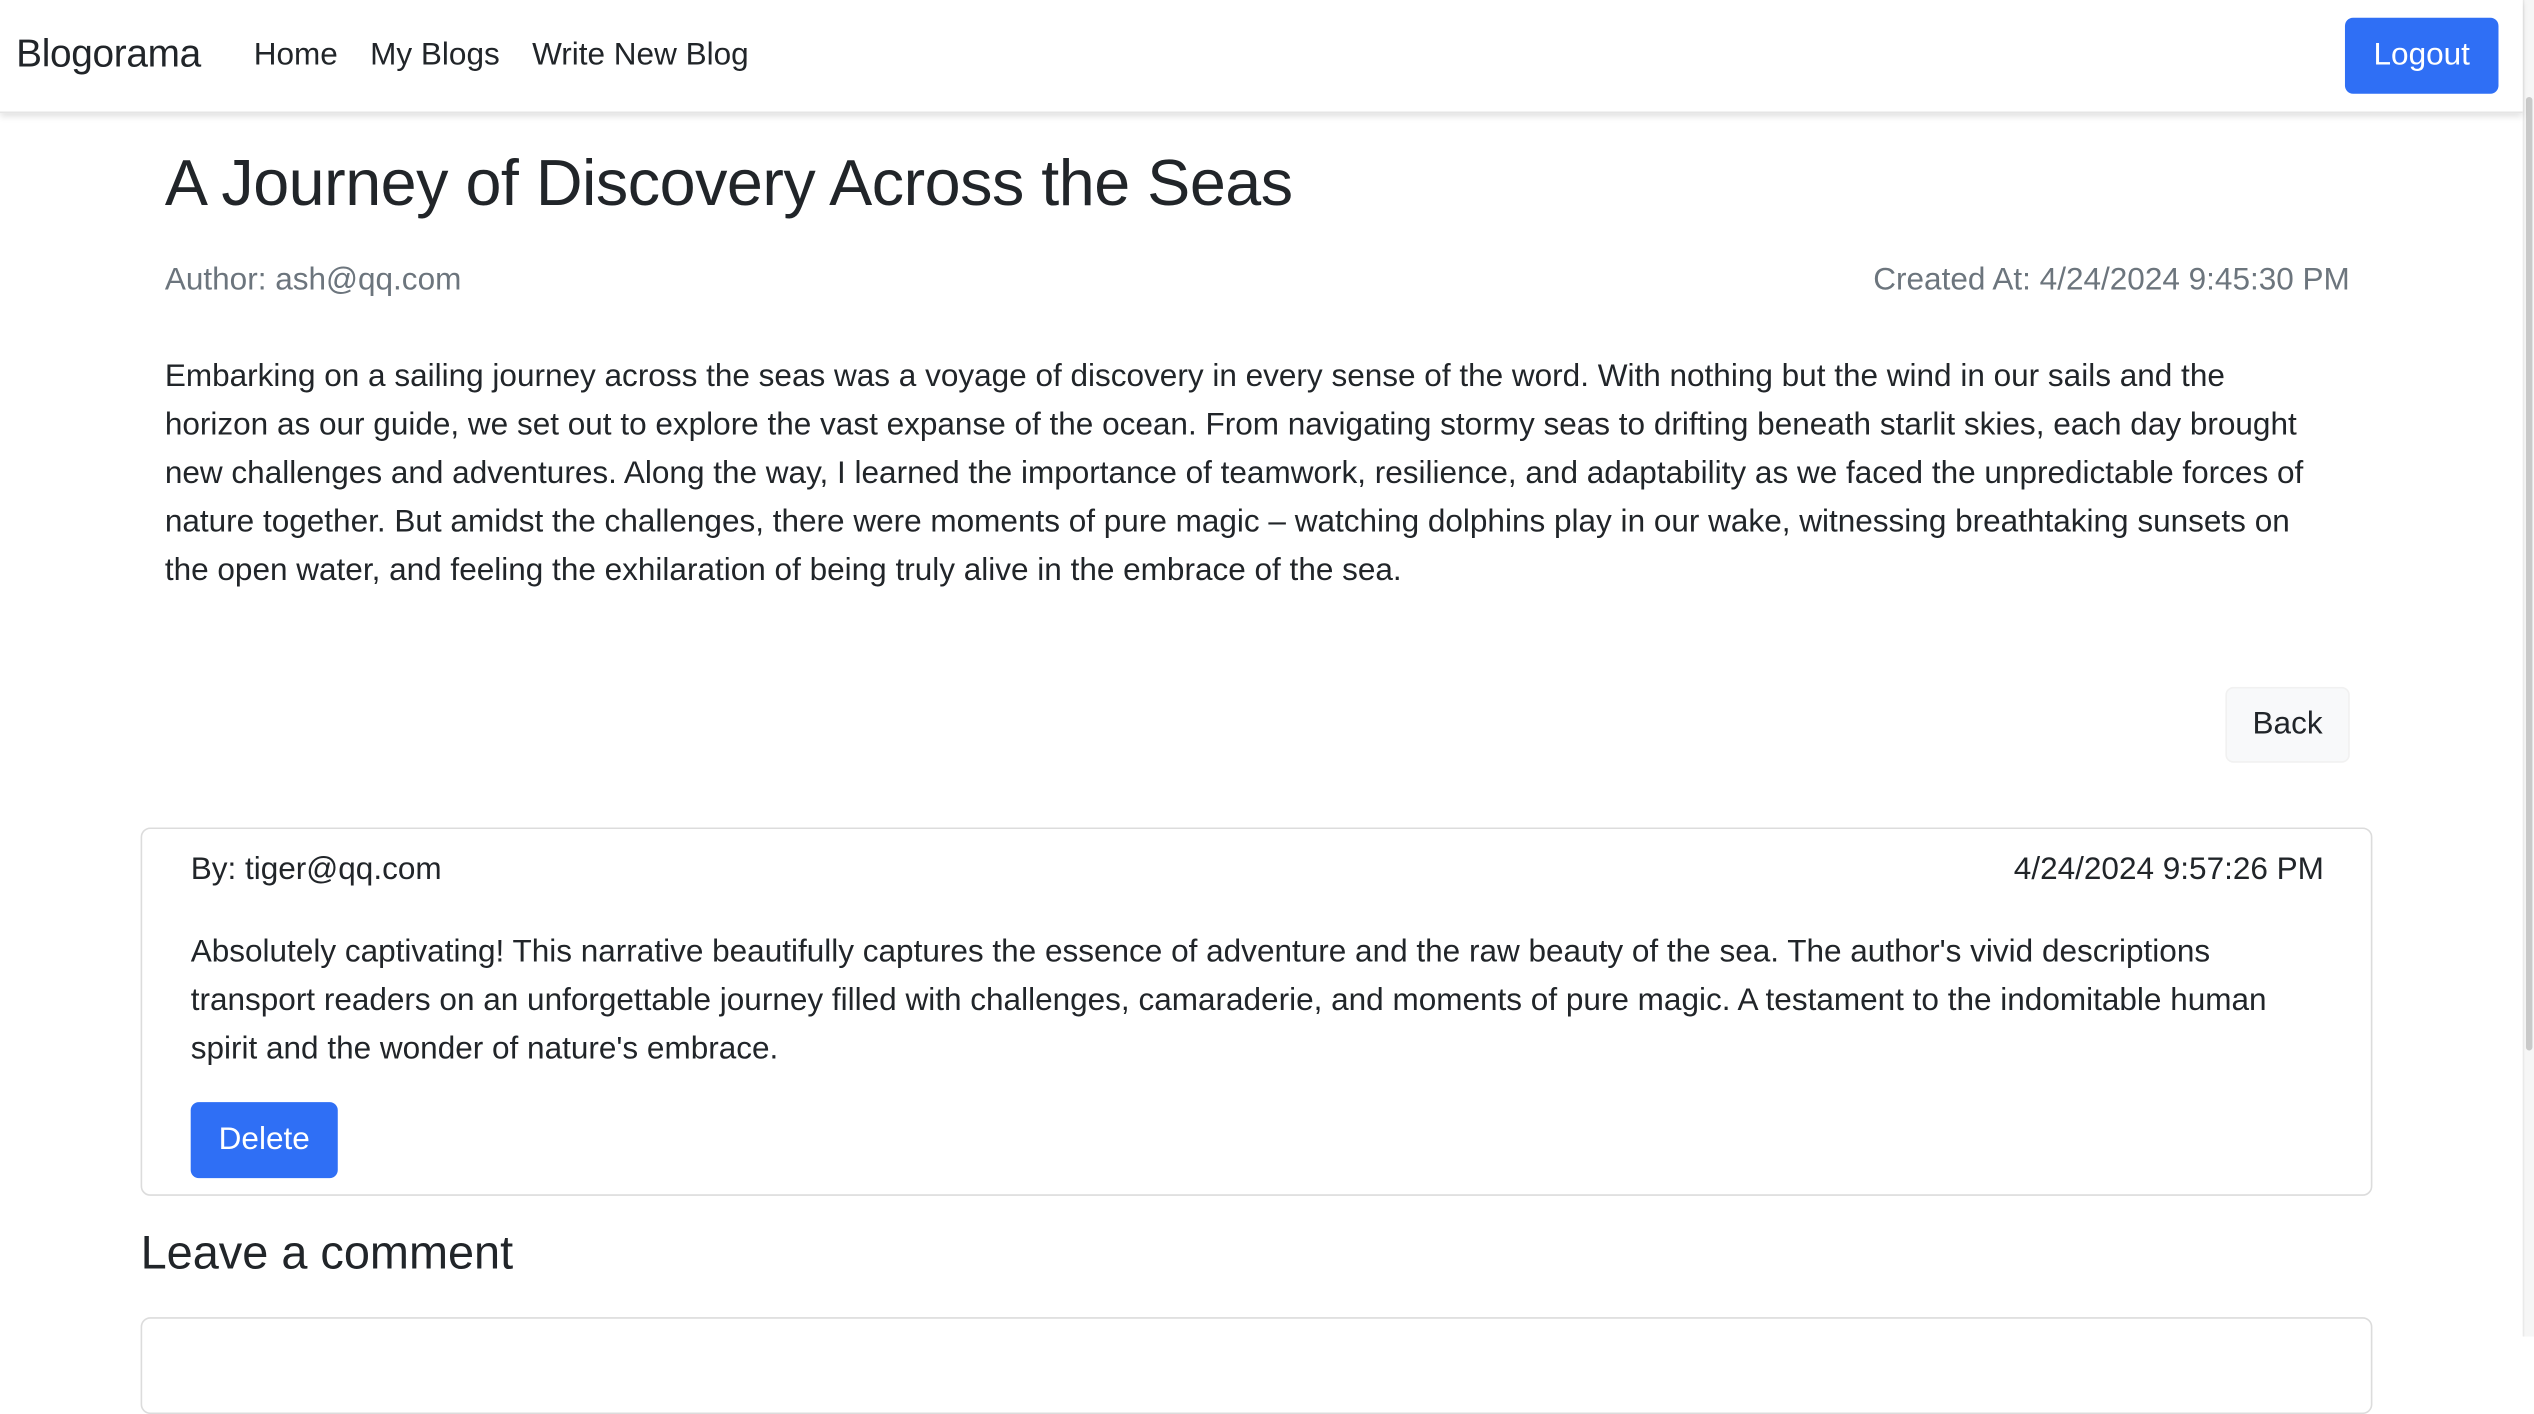 Image resolution: width=2534 pixels, height=1414 pixels. What do you see at coordinates (2529, 573) in the screenshot?
I see `scrollbar-thumb` at bounding box center [2529, 573].